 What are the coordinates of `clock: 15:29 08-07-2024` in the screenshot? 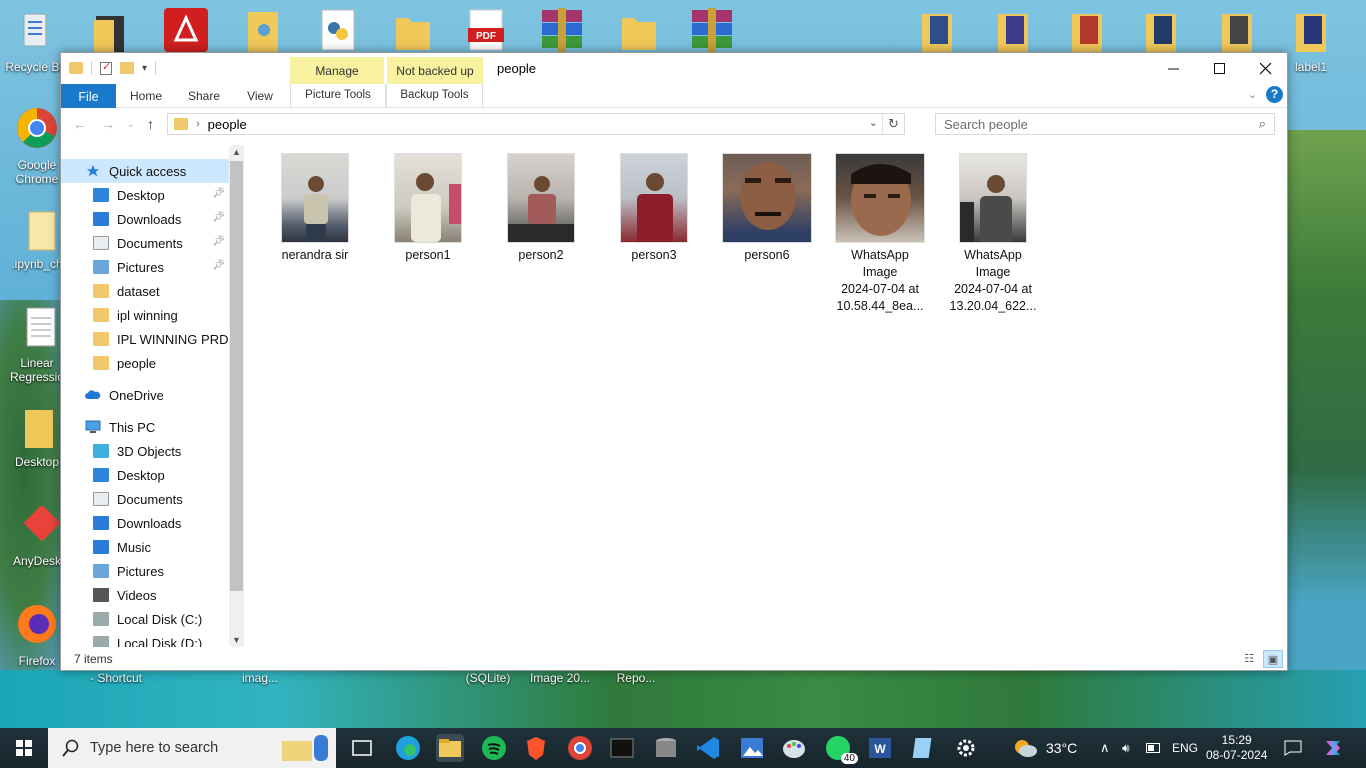 It's located at (1236, 748).